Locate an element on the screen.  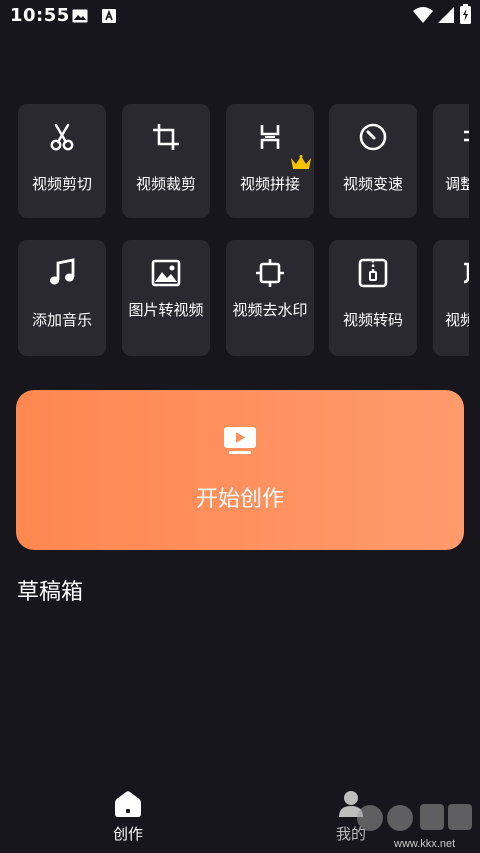
nav-label: 创作 is located at coordinates (127, 834).